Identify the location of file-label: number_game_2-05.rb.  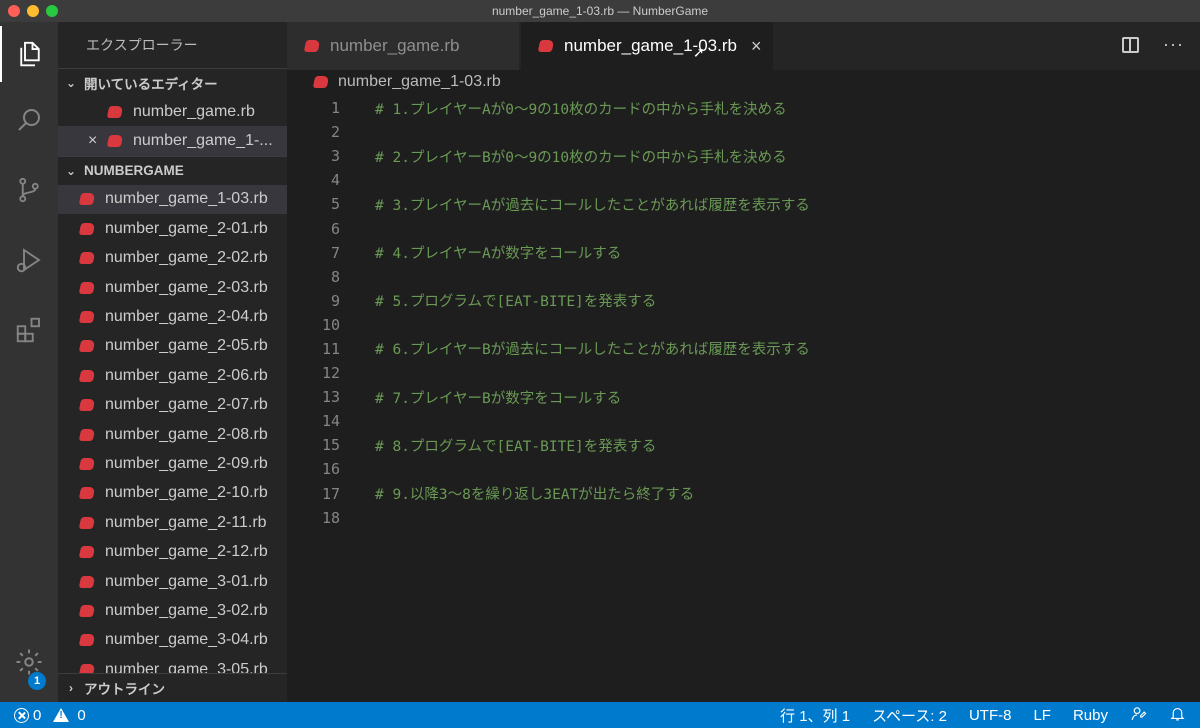
(186, 346).